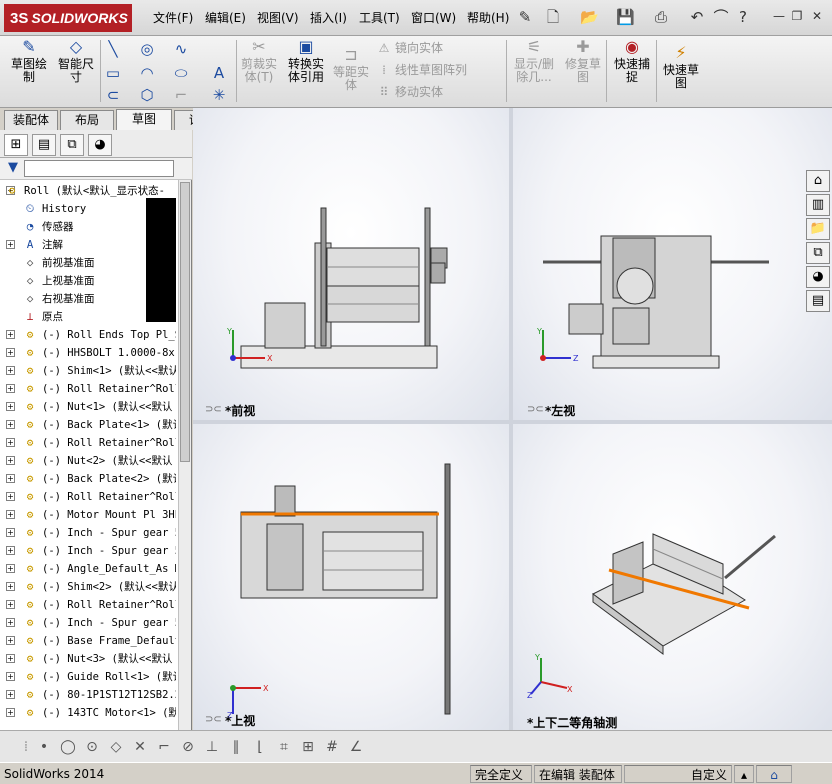 Image resolution: width=832 pixels, height=784 pixels. I want to click on length-snap-icon: ⊞, so click(308, 747).